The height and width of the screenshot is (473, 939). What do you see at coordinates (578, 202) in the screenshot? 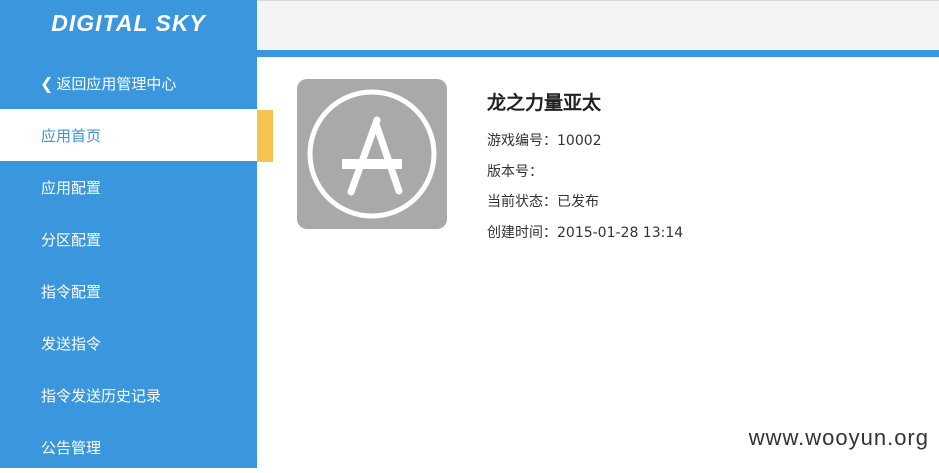
I see `status-value: 已发布` at bounding box center [578, 202].